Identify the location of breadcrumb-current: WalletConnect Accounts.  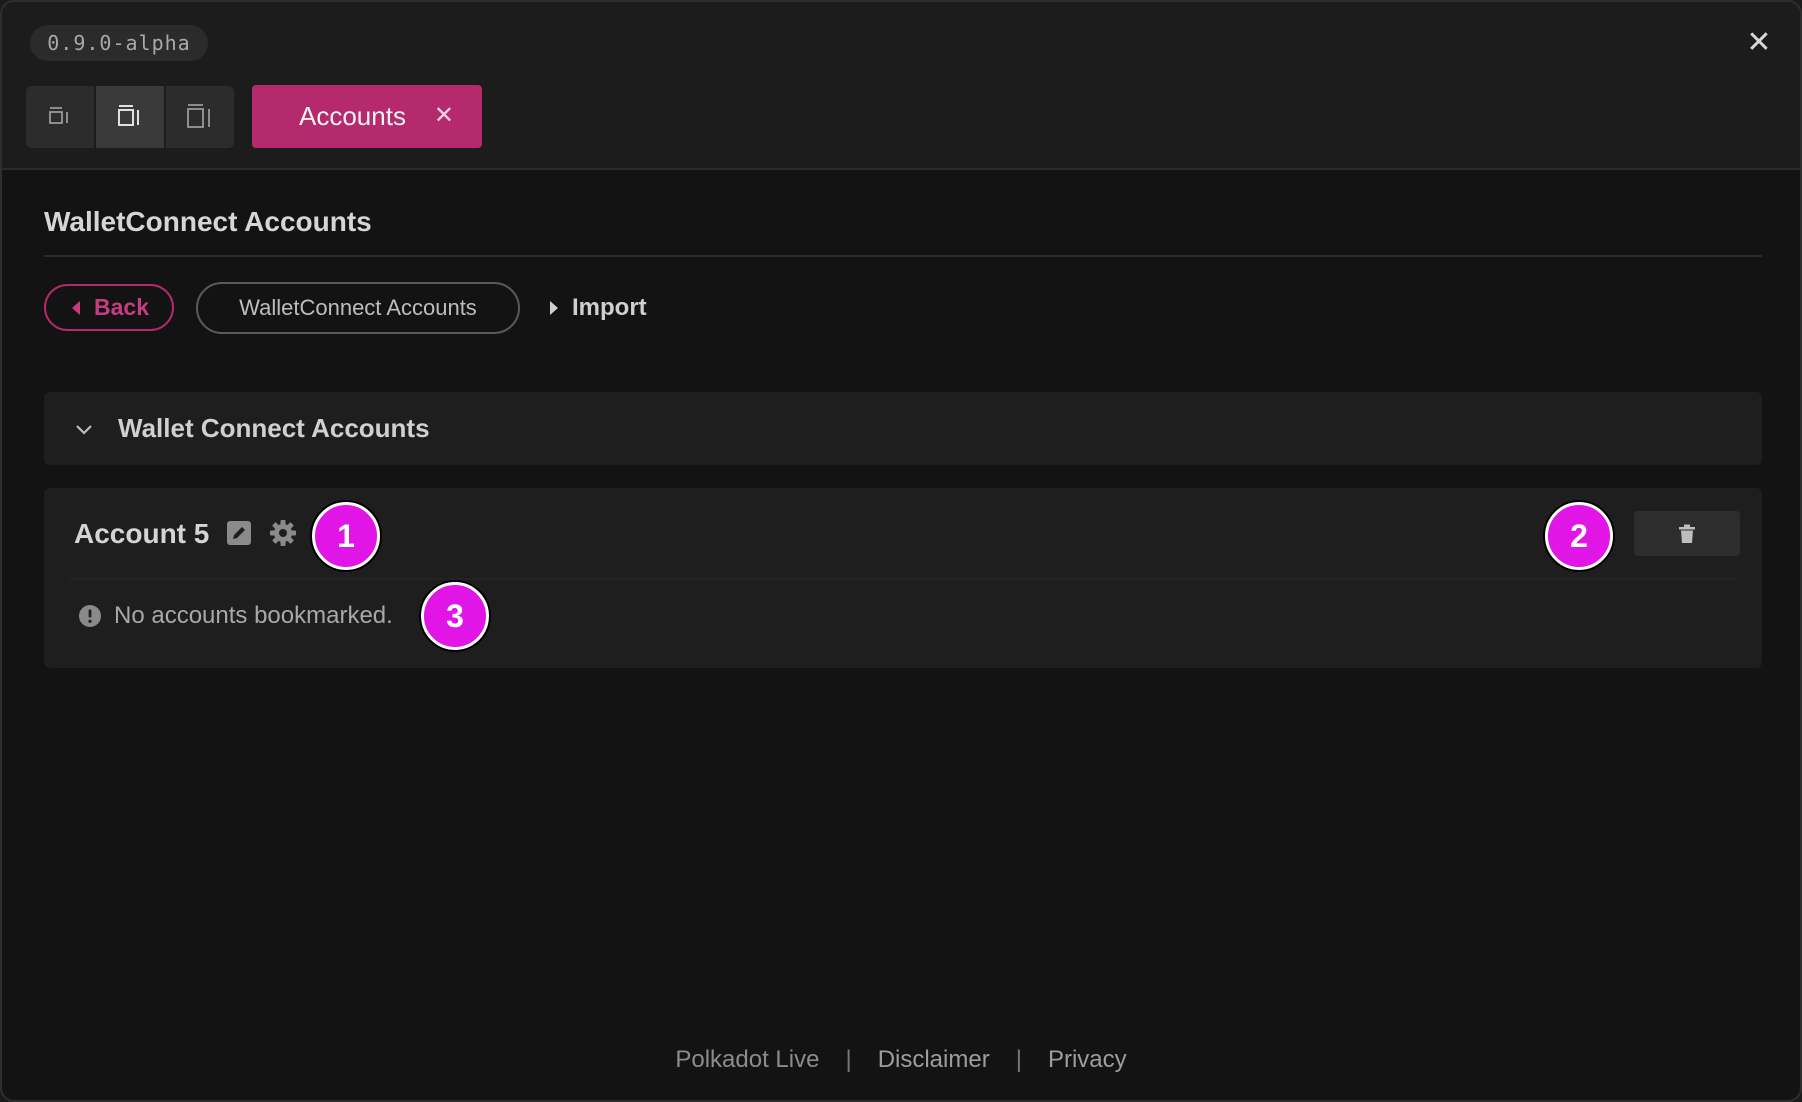
(358, 308).